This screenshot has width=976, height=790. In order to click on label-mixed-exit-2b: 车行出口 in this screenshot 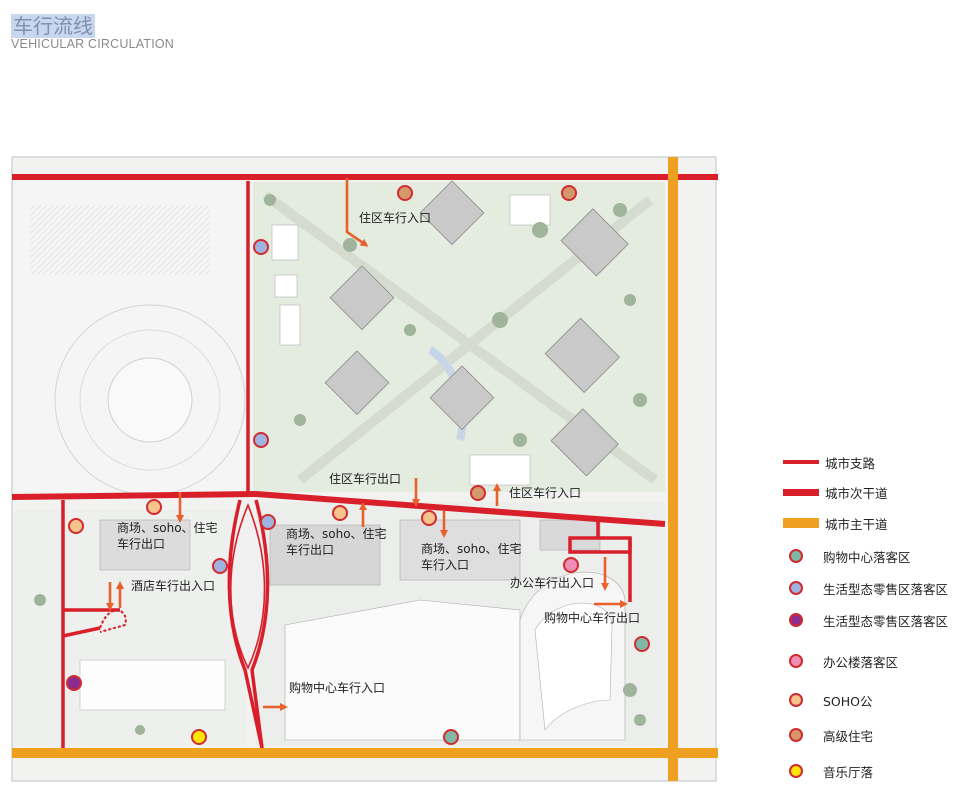, I will do `click(310, 549)`.